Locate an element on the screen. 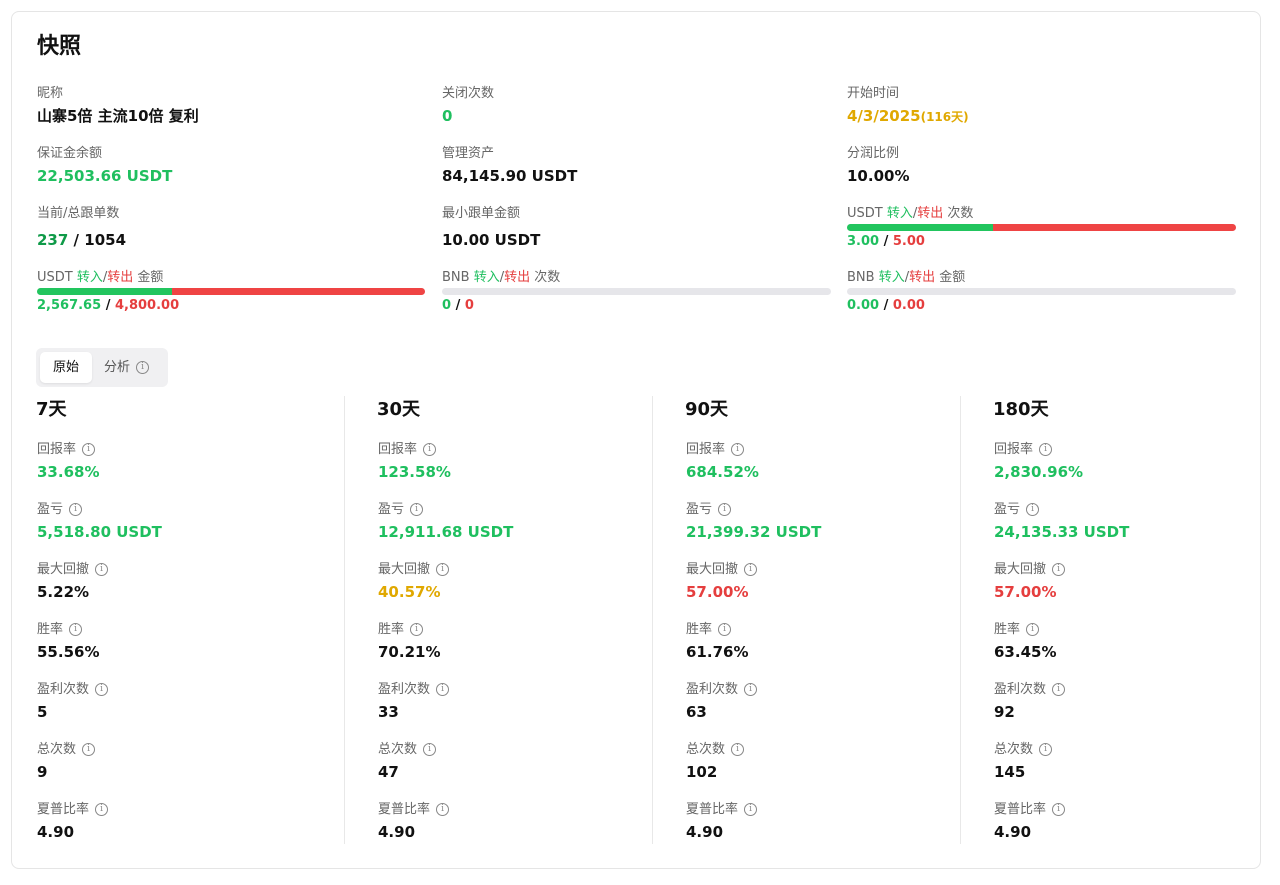 This screenshot has height=885, width=1280. metric-value: 4.90 is located at coordinates (705, 832).